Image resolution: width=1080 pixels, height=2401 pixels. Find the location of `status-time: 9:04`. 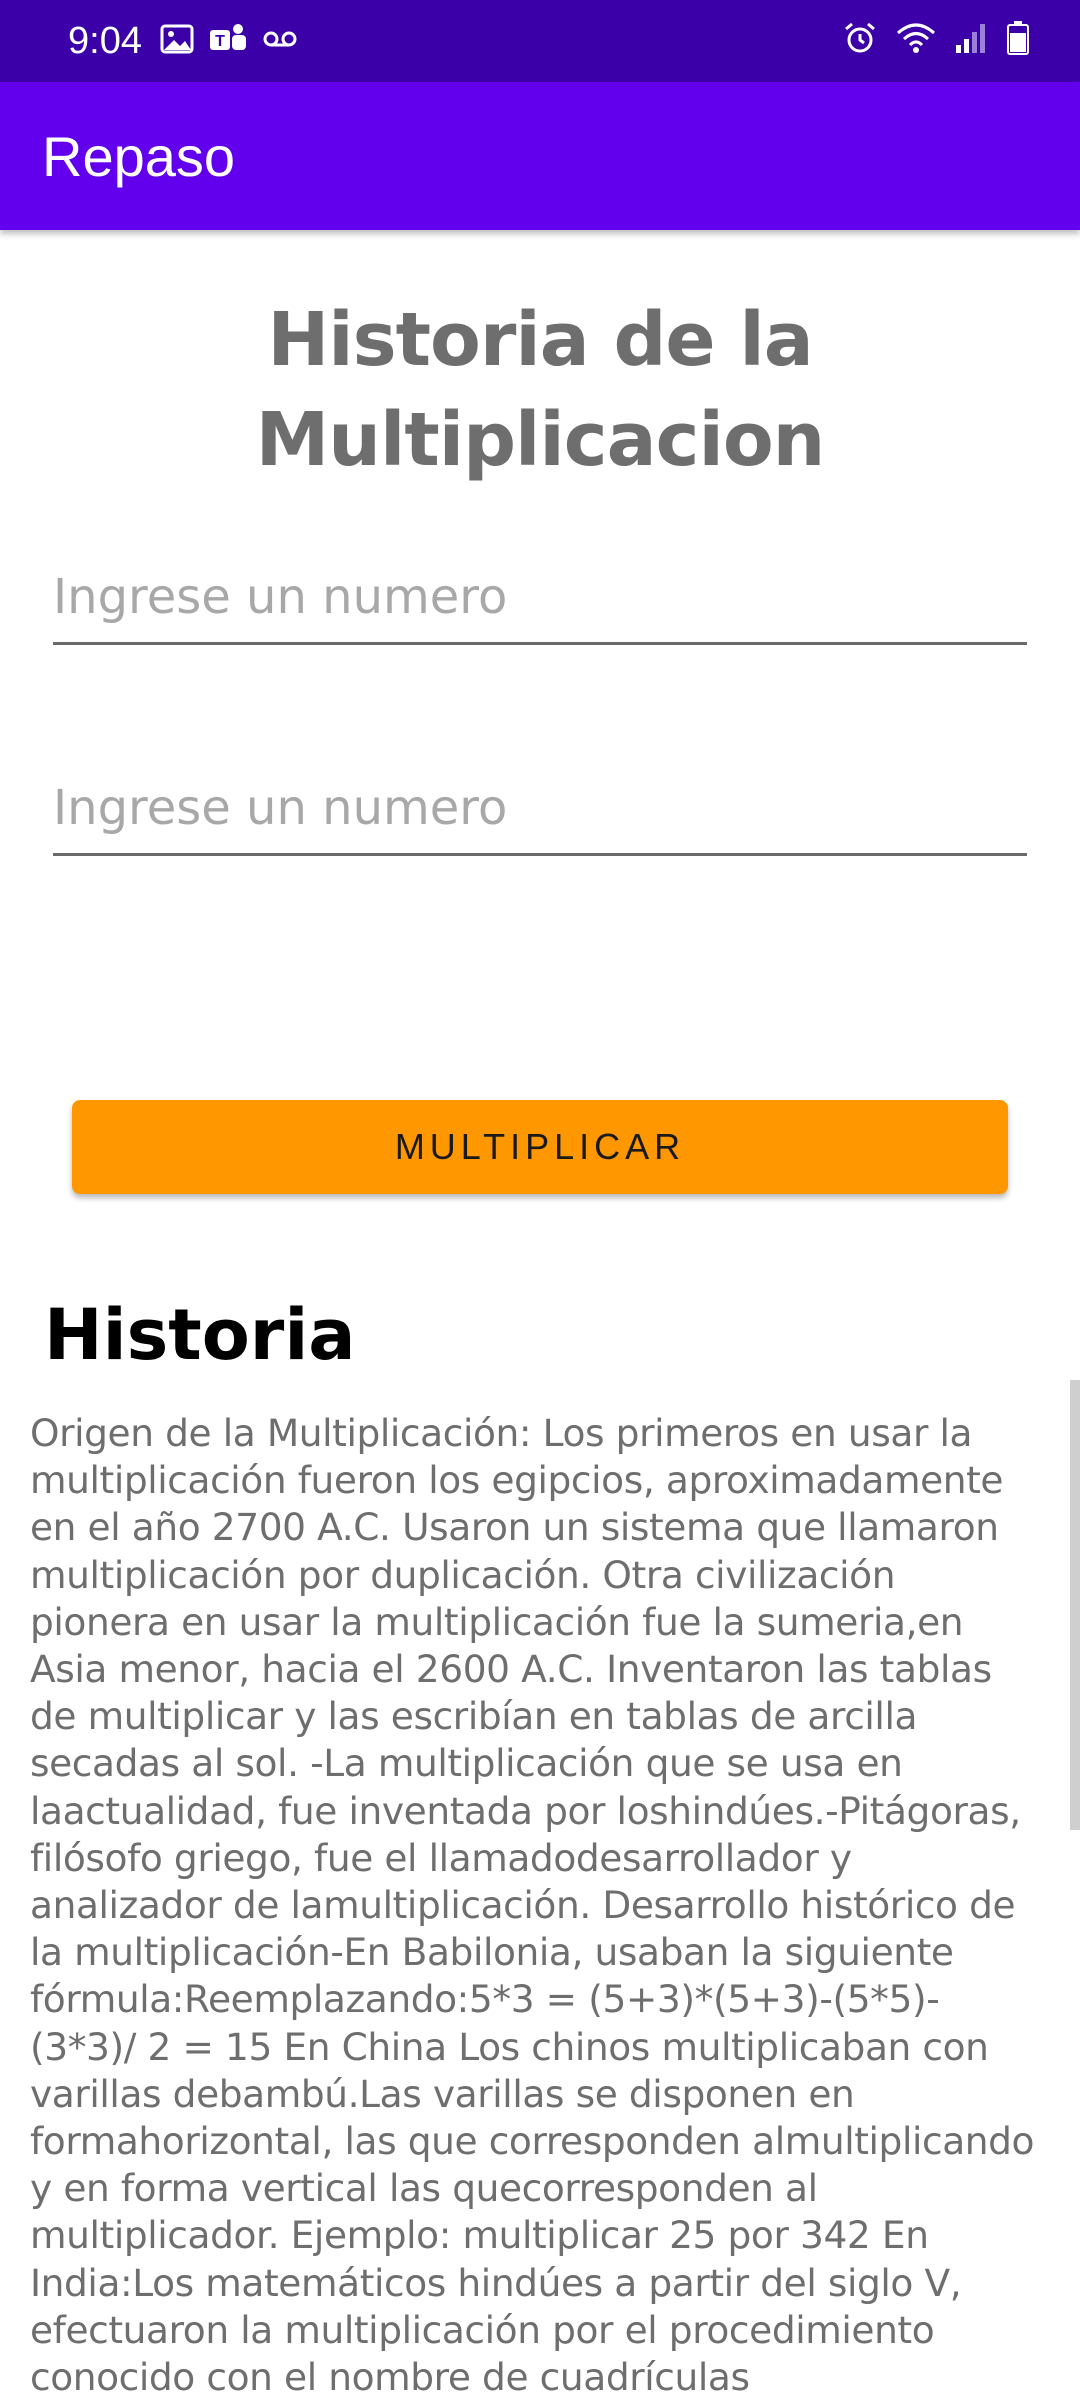

status-time: 9:04 is located at coordinates (105, 41).